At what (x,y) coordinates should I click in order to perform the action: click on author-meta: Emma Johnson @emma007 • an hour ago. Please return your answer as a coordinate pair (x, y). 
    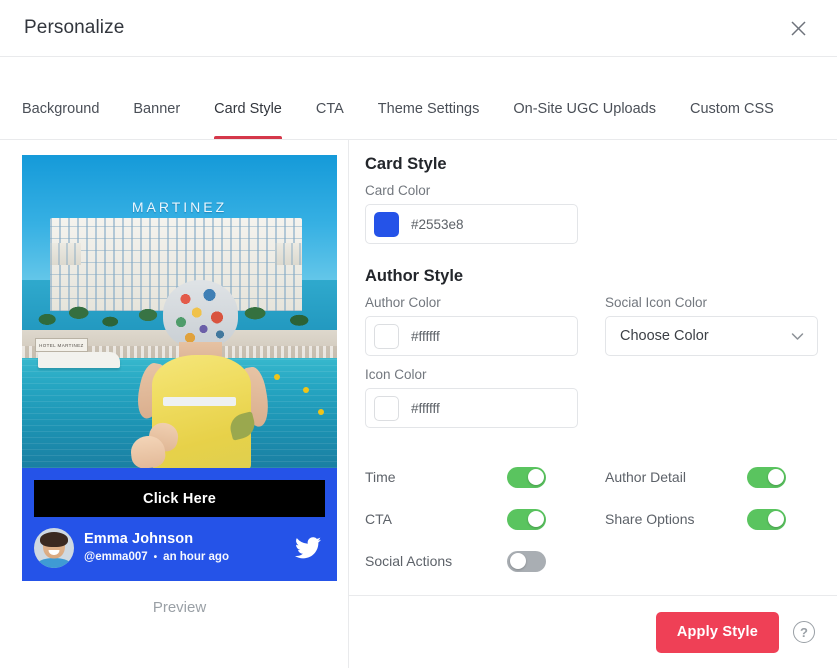
    Looking at the image, I should click on (184, 548).